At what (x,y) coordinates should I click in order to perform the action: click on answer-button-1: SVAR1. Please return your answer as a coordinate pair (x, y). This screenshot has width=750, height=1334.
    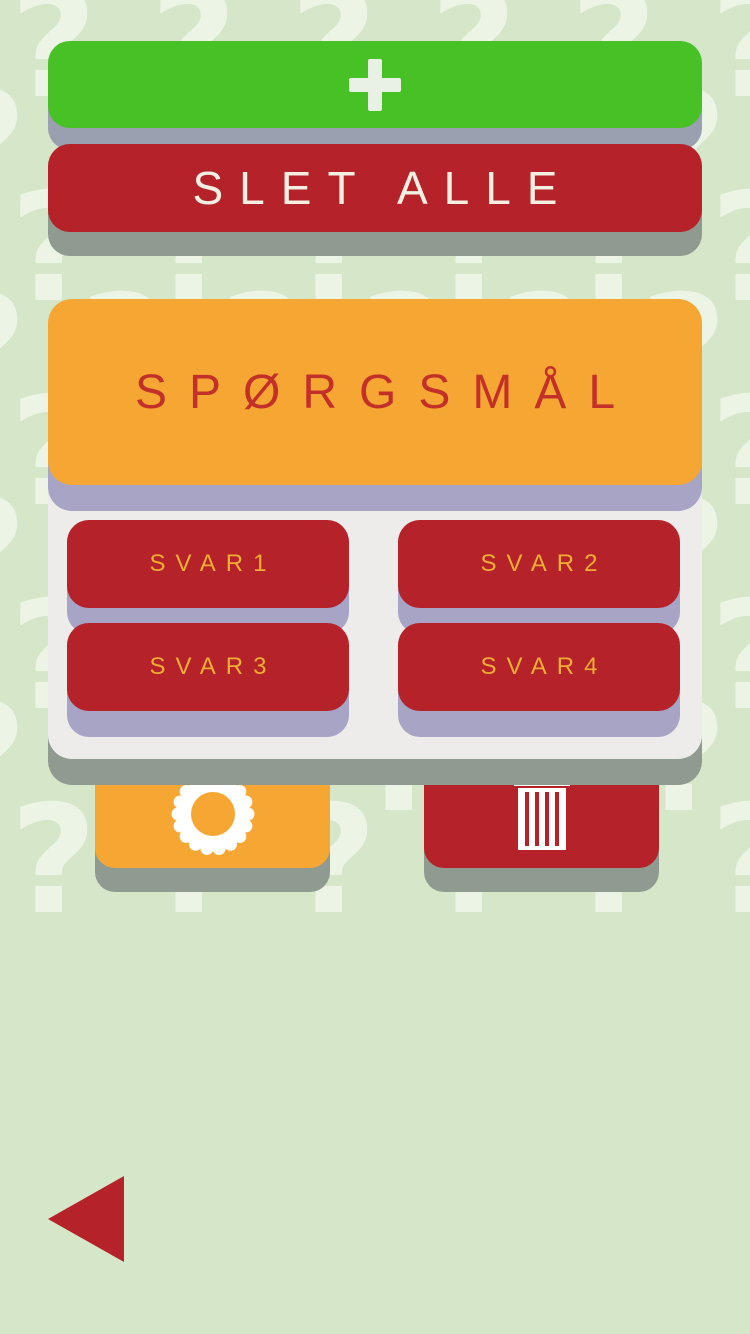
    Looking at the image, I should click on (208, 564).